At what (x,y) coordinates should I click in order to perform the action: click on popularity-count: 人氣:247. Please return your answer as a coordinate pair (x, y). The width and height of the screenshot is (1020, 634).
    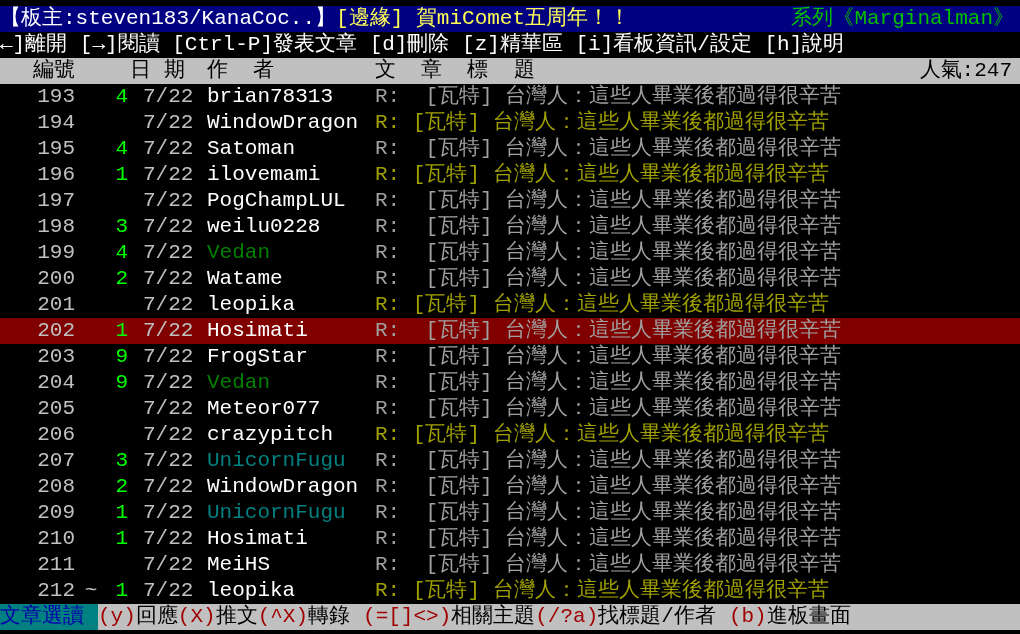
    Looking at the image, I should click on (966, 71).